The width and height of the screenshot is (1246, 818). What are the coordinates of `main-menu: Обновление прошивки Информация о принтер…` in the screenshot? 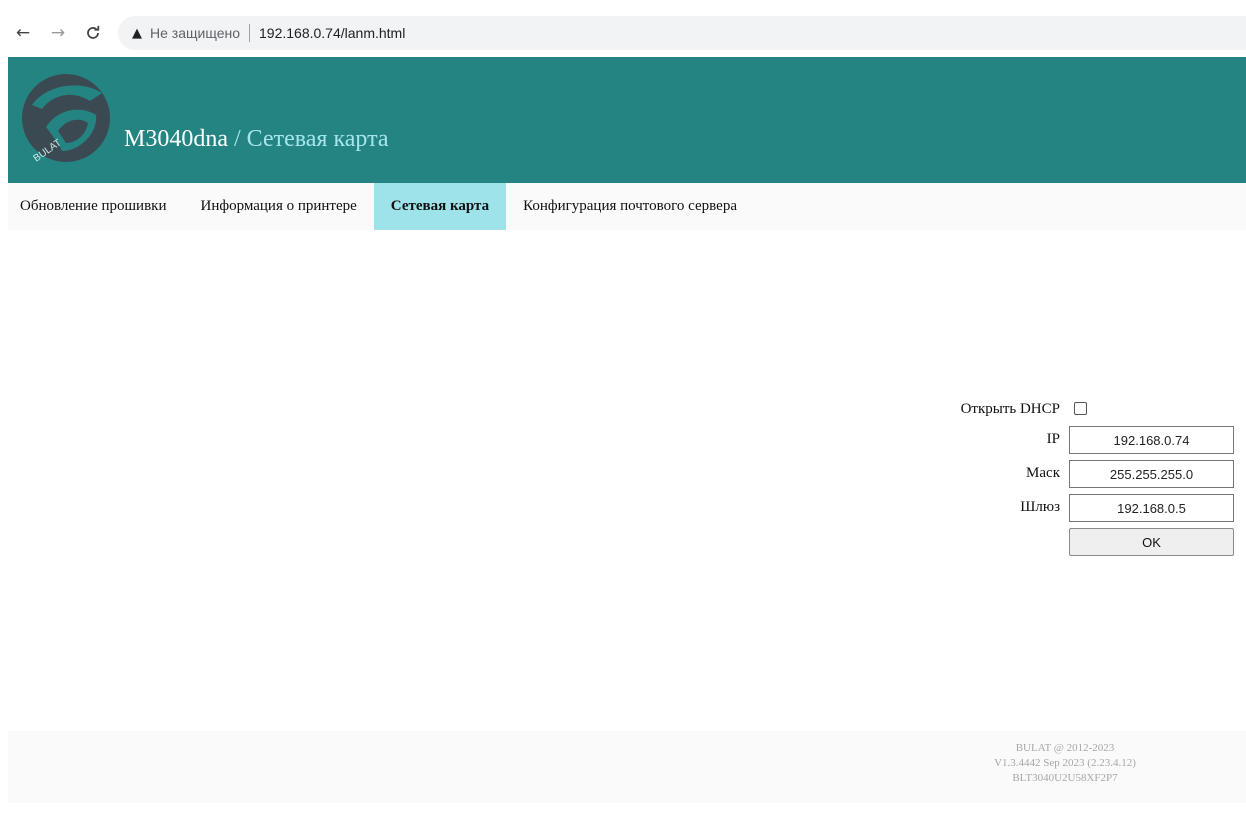 It's located at (627, 206).